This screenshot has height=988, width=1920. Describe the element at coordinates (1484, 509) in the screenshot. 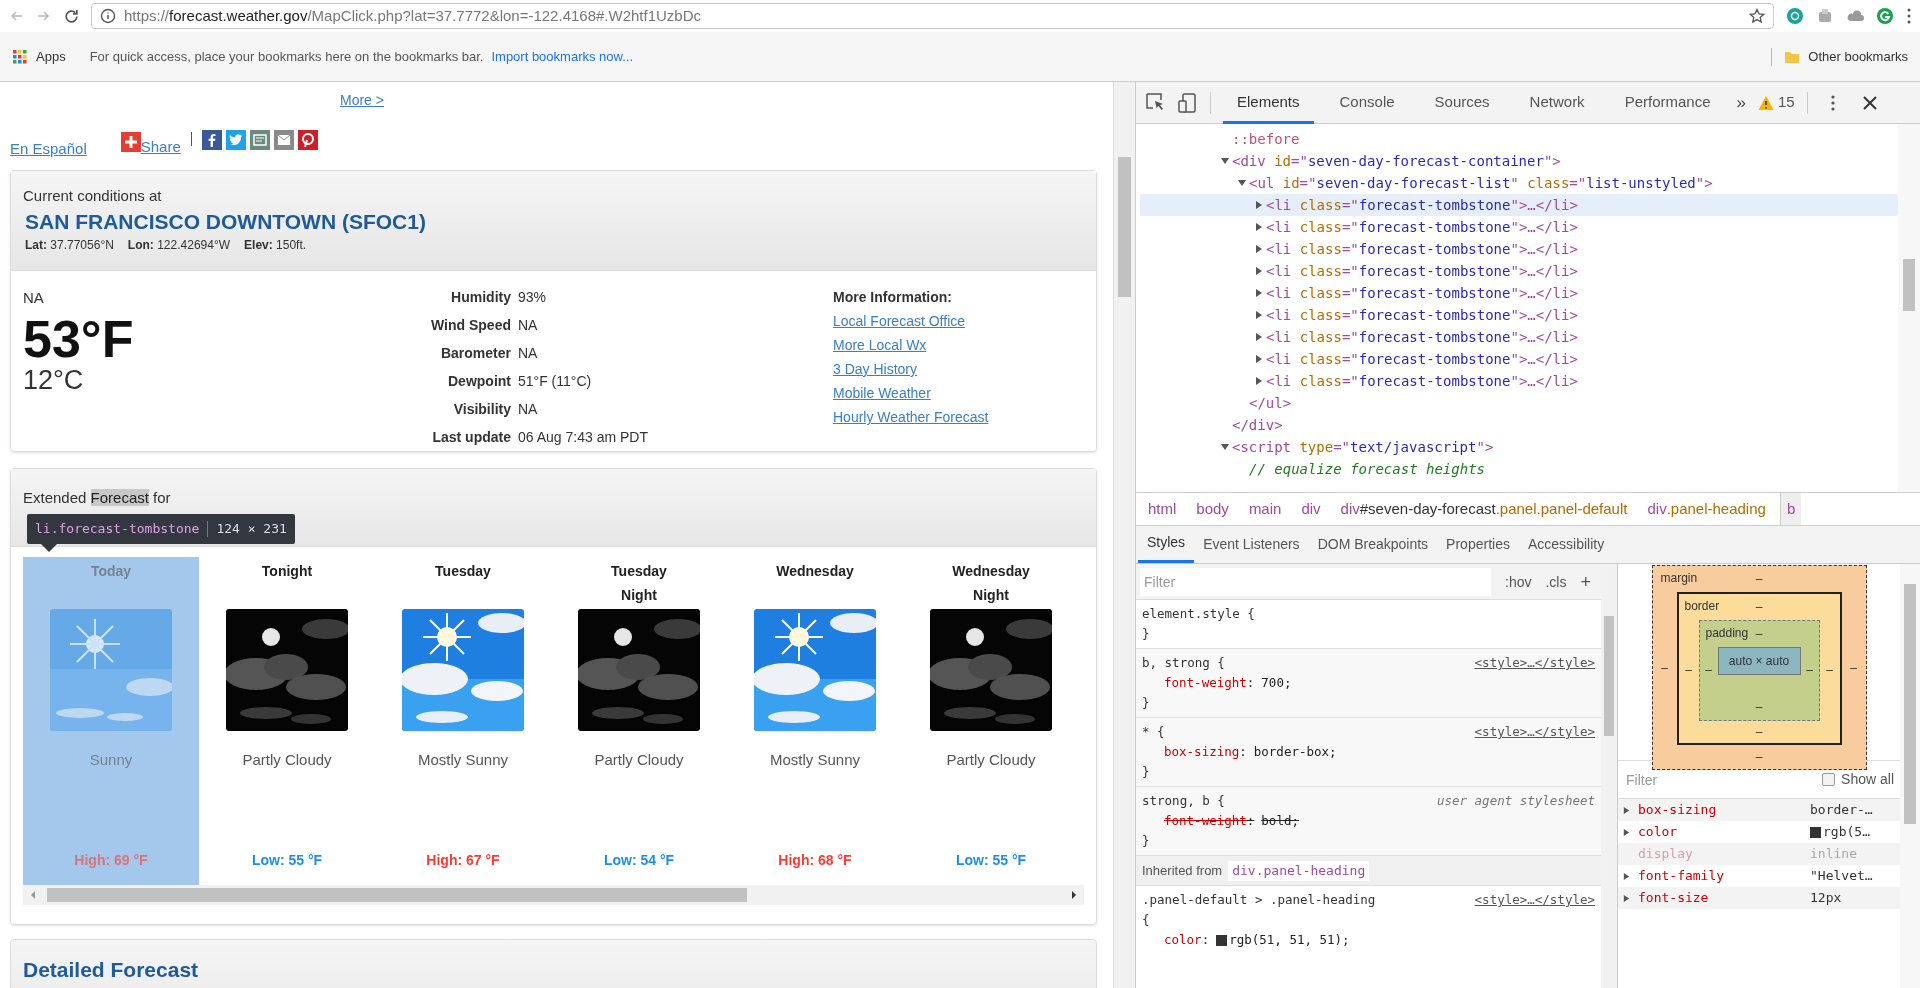

I see `breadcrumb: div#seven-day-forecast.panel.panel-default` at that location.